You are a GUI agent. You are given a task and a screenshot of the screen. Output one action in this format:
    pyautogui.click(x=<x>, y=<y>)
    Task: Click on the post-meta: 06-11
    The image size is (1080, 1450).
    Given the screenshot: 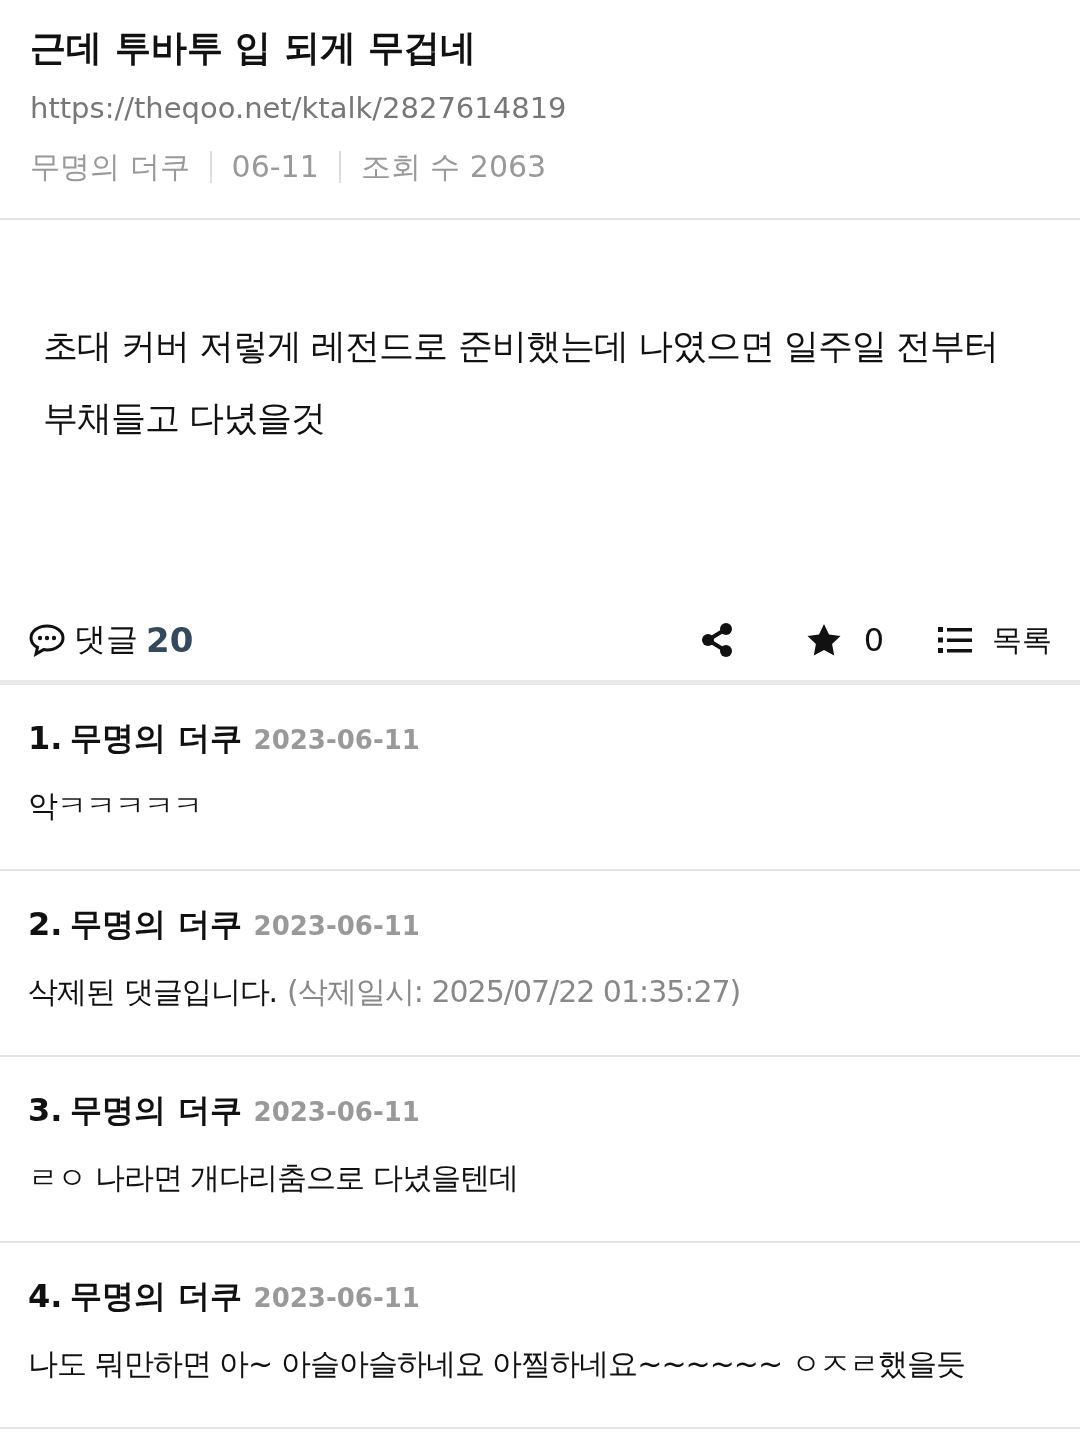 What is the action you would take?
    pyautogui.click(x=275, y=167)
    